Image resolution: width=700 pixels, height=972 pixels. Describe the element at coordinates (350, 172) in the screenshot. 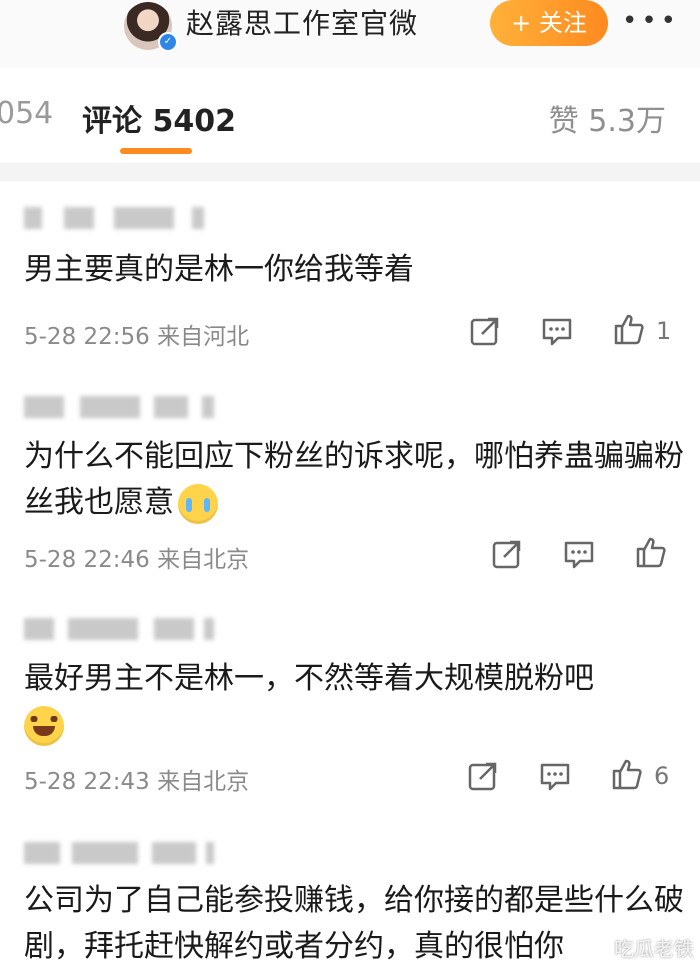

I see `section-divider` at that location.